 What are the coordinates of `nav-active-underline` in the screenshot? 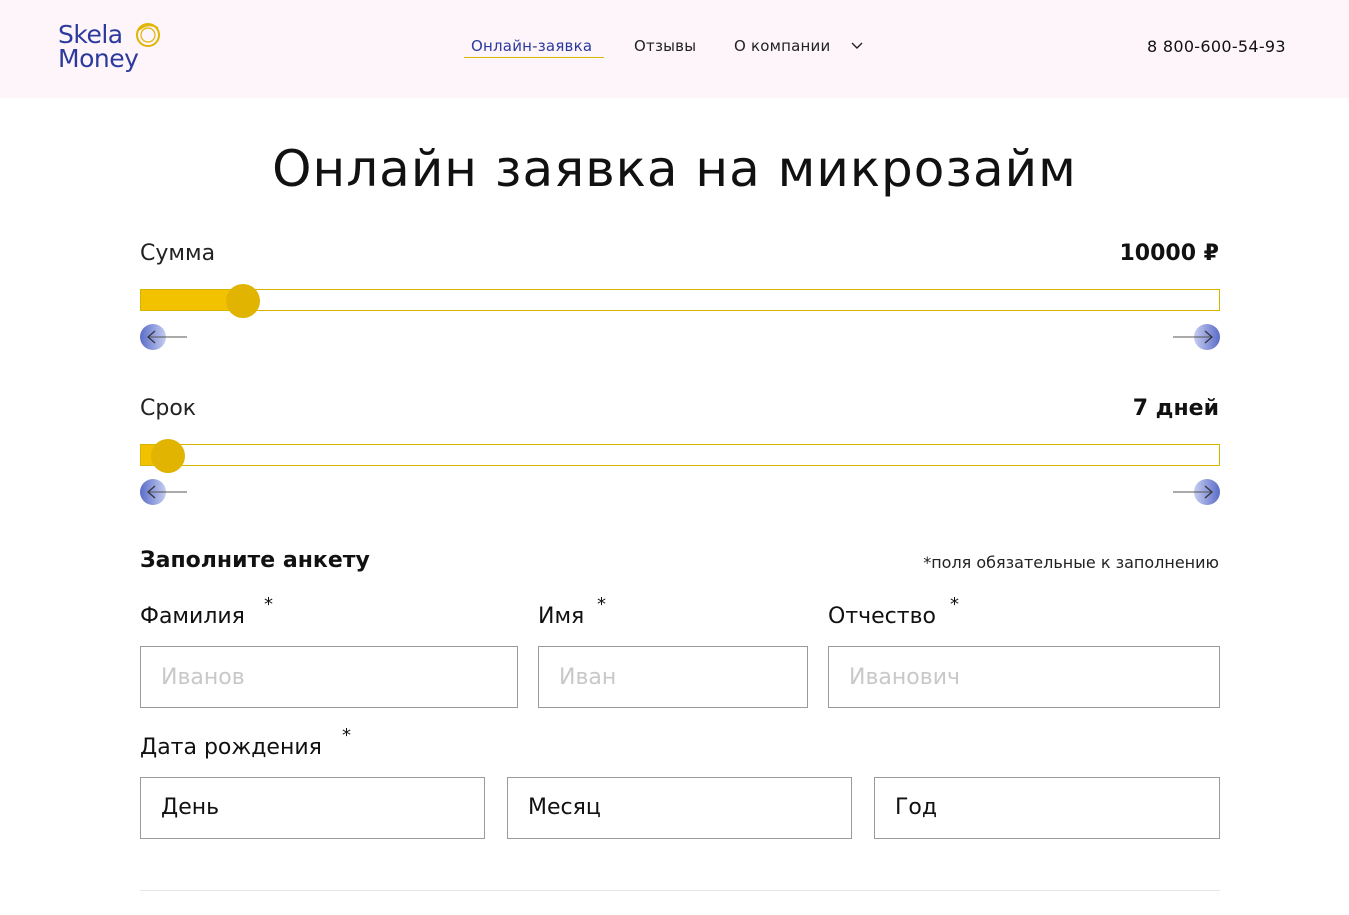 It's located at (534, 57).